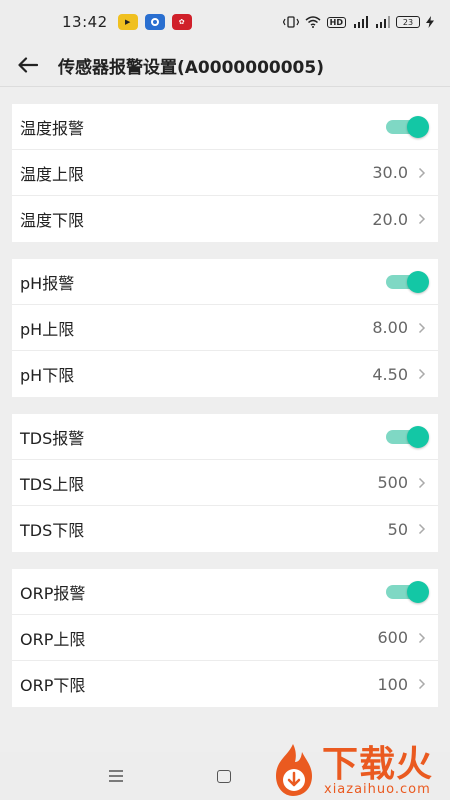 This screenshot has width=450, height=800. Describe the element at coordinates (53, 593) in the screenshot. I see `orp-alarm-label: ORP报警` at that location.